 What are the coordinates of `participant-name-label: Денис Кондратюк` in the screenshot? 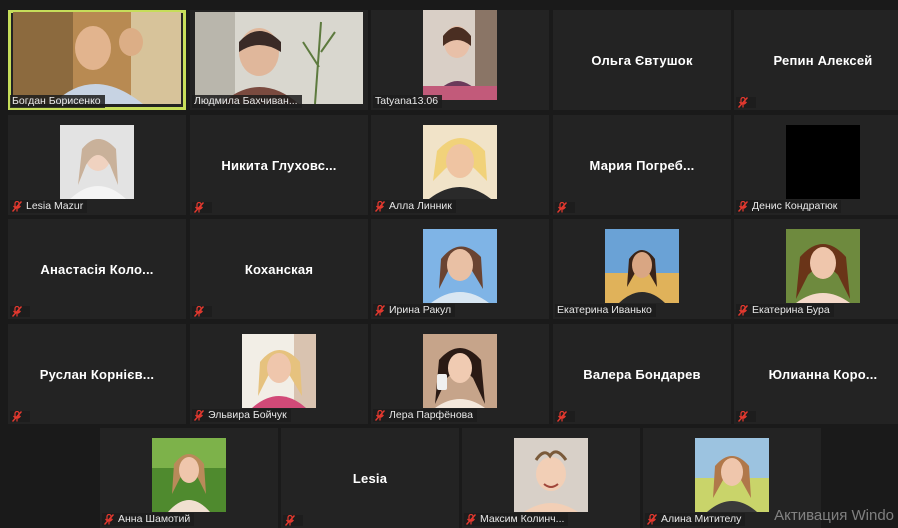 It's located at (789, 206).